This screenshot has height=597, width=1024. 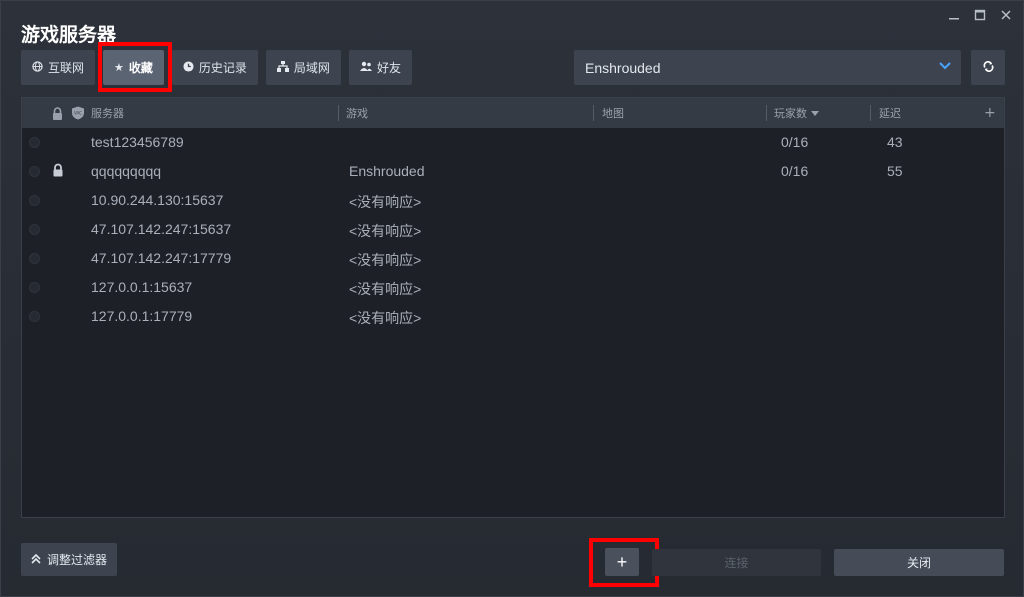 I want to click on tab-history: 历史记录, so click(x=214, y=67).